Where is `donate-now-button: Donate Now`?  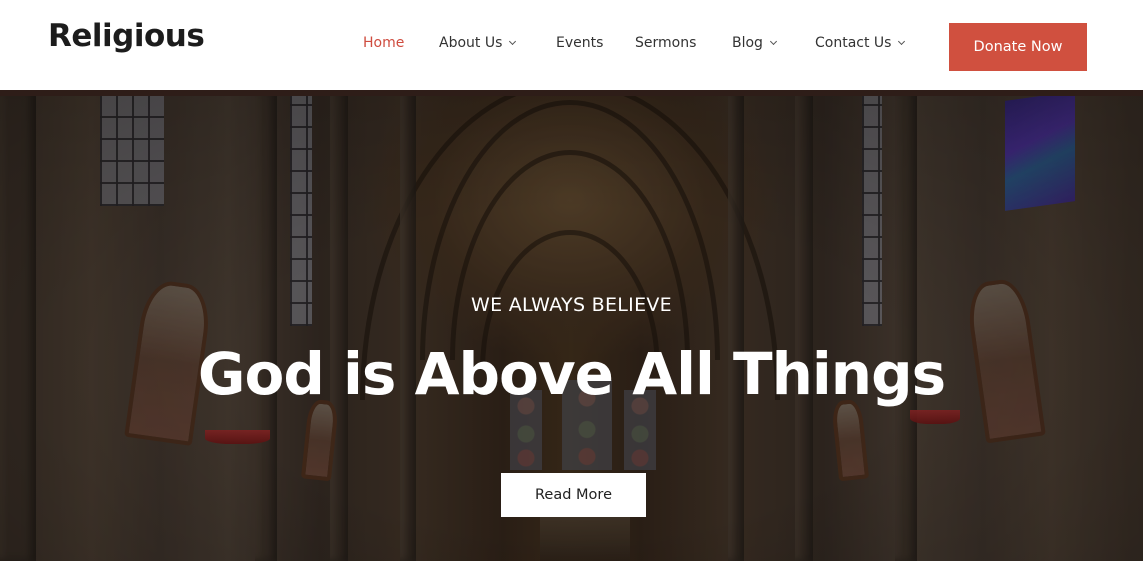
donate-now-button: Donate Now is located at coordinates (1018, 47).